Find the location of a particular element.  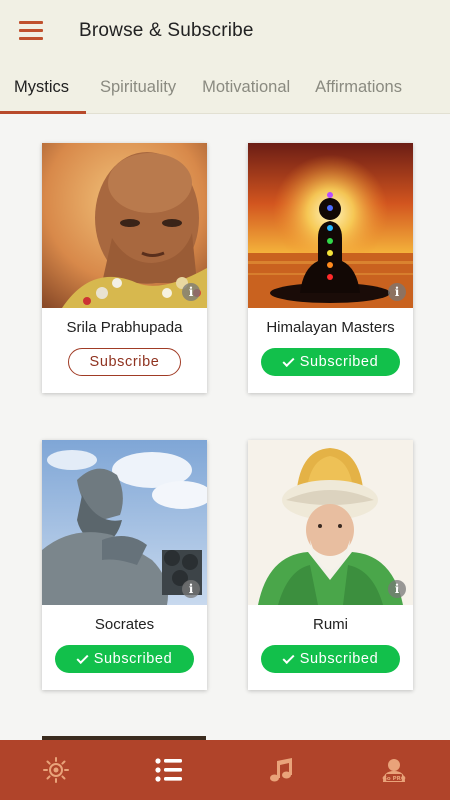

card-name: Socrates is located at coordinates (124, 624).